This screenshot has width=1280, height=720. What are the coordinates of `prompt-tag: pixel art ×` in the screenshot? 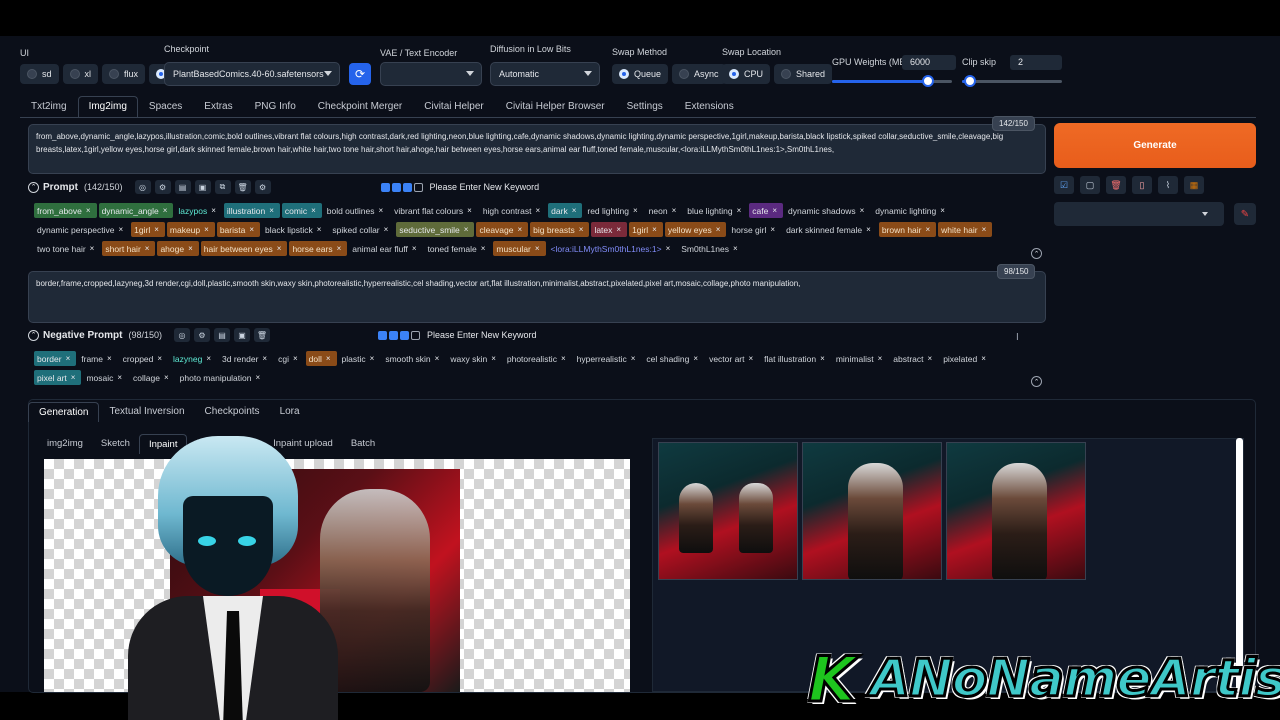 It's located at (58, 377).